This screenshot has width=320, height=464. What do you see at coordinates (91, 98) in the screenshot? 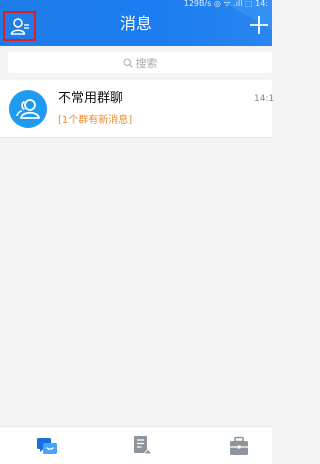
I see `conversation-name: 不常用群聊` at bounding box center [91, 98].